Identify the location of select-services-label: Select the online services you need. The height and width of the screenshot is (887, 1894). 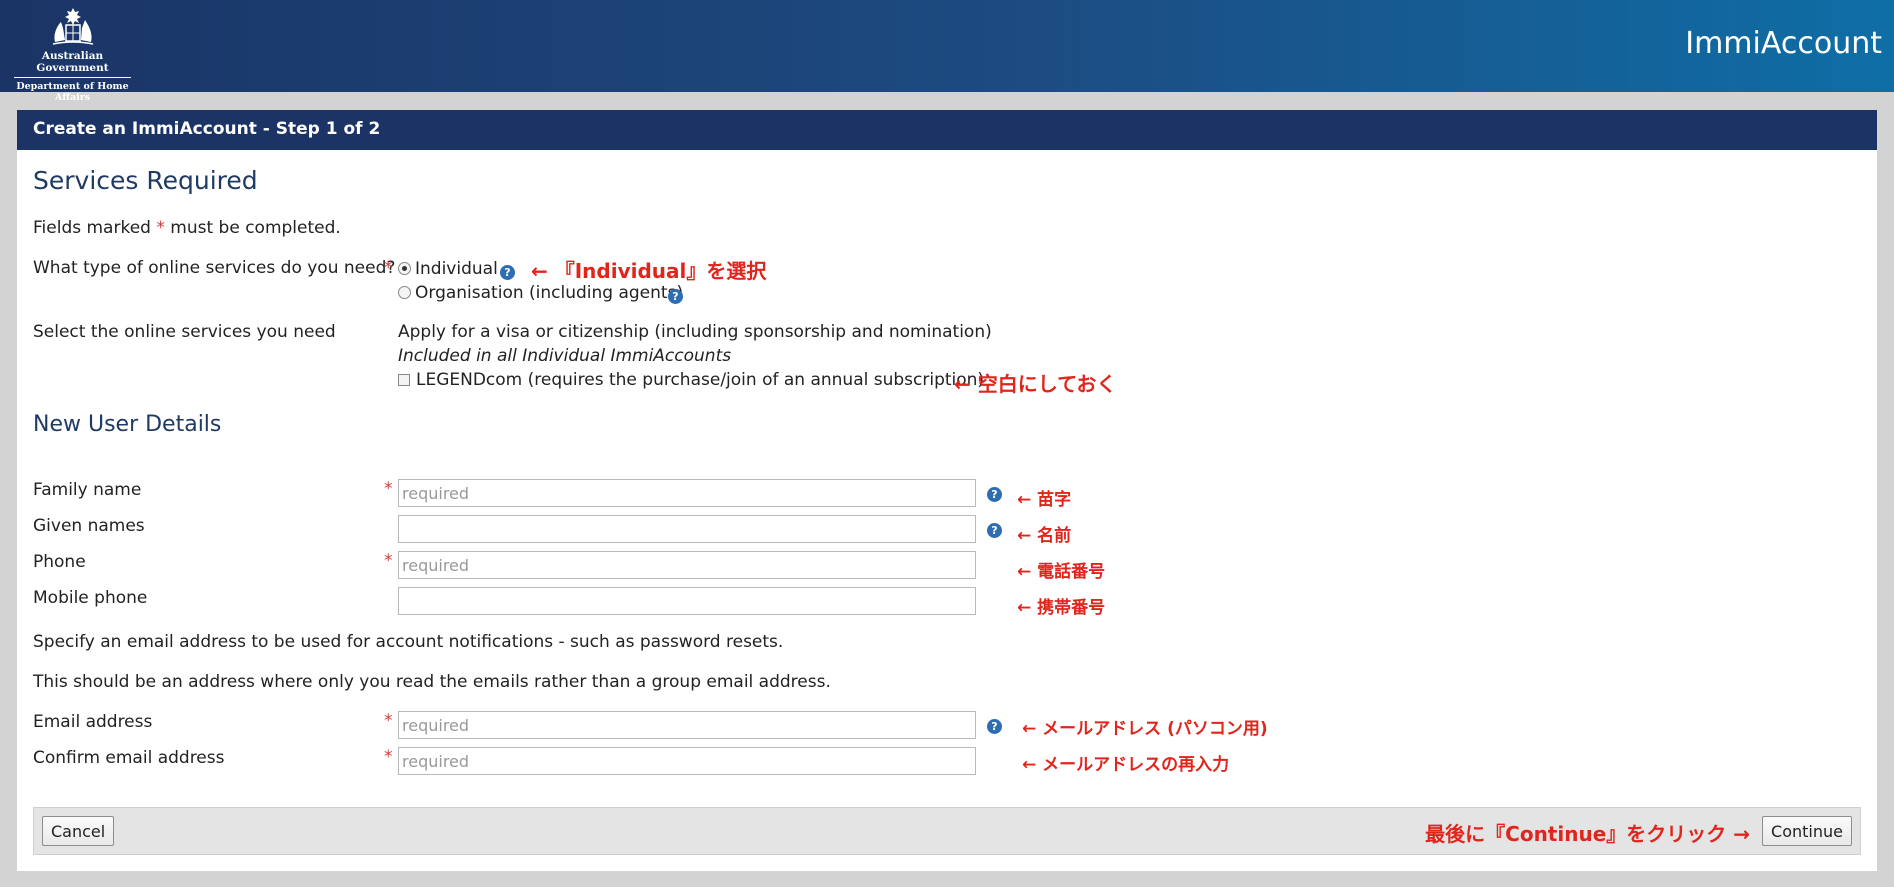
(184, 332).